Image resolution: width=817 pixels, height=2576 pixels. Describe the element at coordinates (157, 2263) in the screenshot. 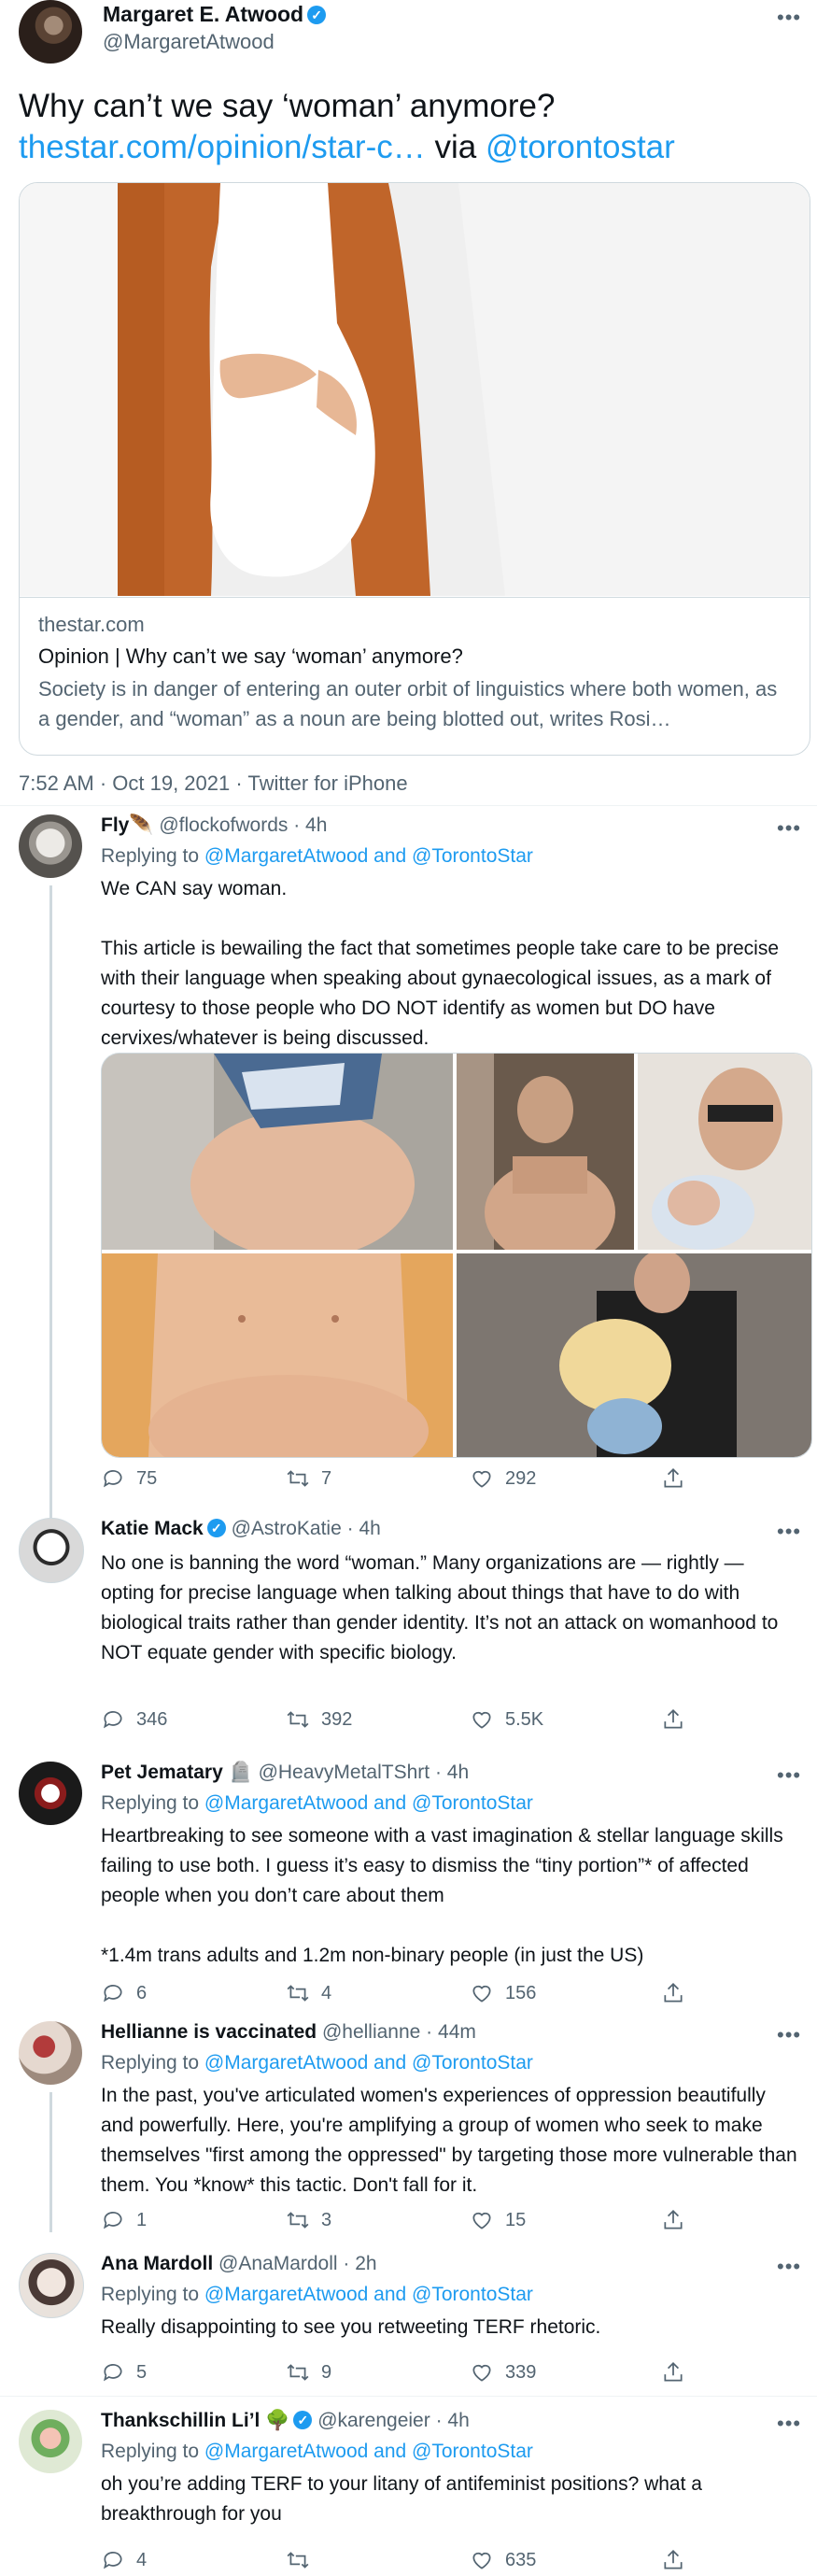

I see `reply-name: Ana Mardoll` at that location.